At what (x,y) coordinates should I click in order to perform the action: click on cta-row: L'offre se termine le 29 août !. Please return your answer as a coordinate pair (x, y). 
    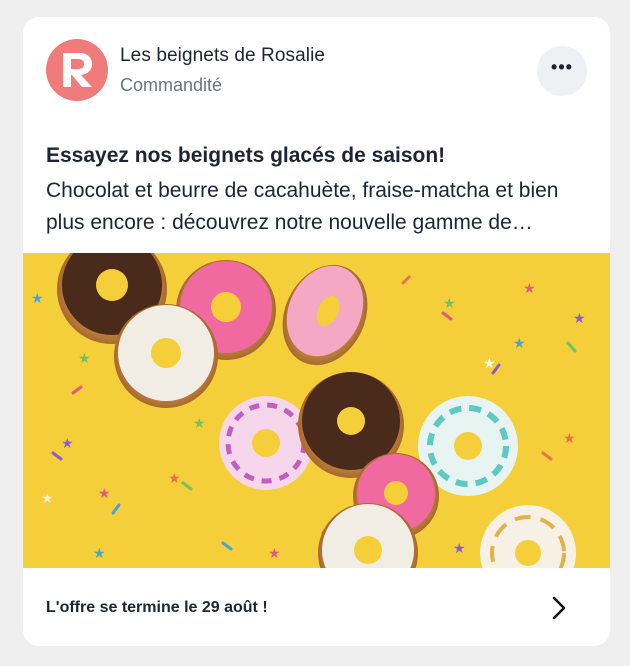
    Looking at the image, I should click on (316, 607).